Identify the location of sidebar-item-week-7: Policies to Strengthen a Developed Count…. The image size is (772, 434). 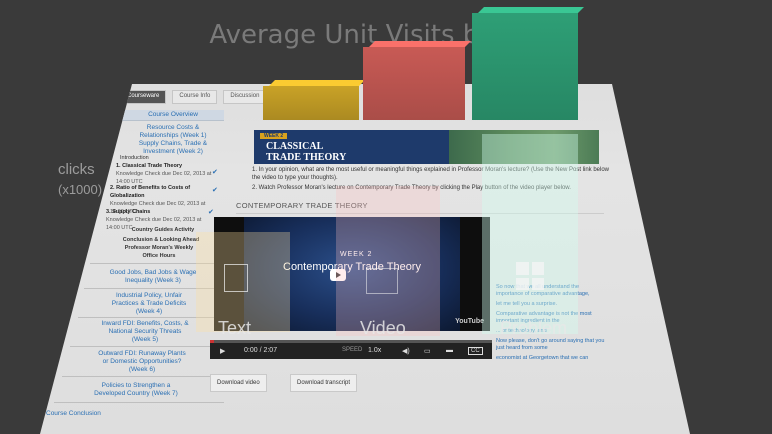
(136, 390).